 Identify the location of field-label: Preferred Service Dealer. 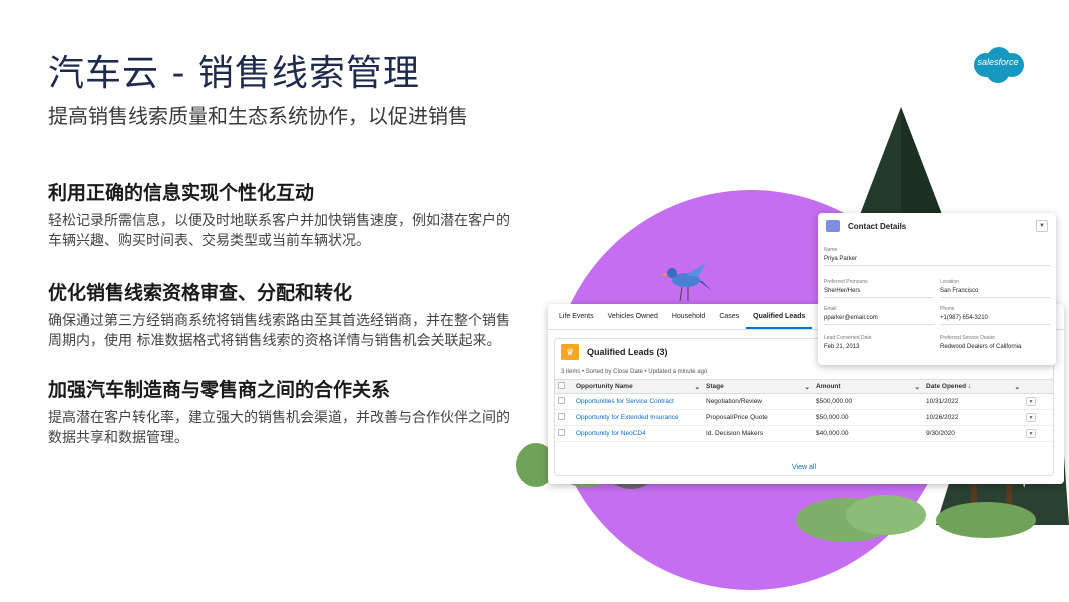
(968, 338).